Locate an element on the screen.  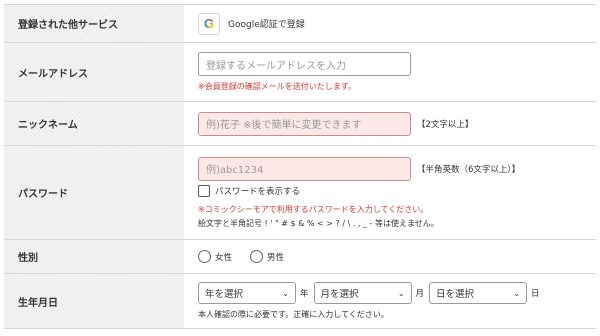
row-label: 登録された他サービス is located at coordinates (94, 23).